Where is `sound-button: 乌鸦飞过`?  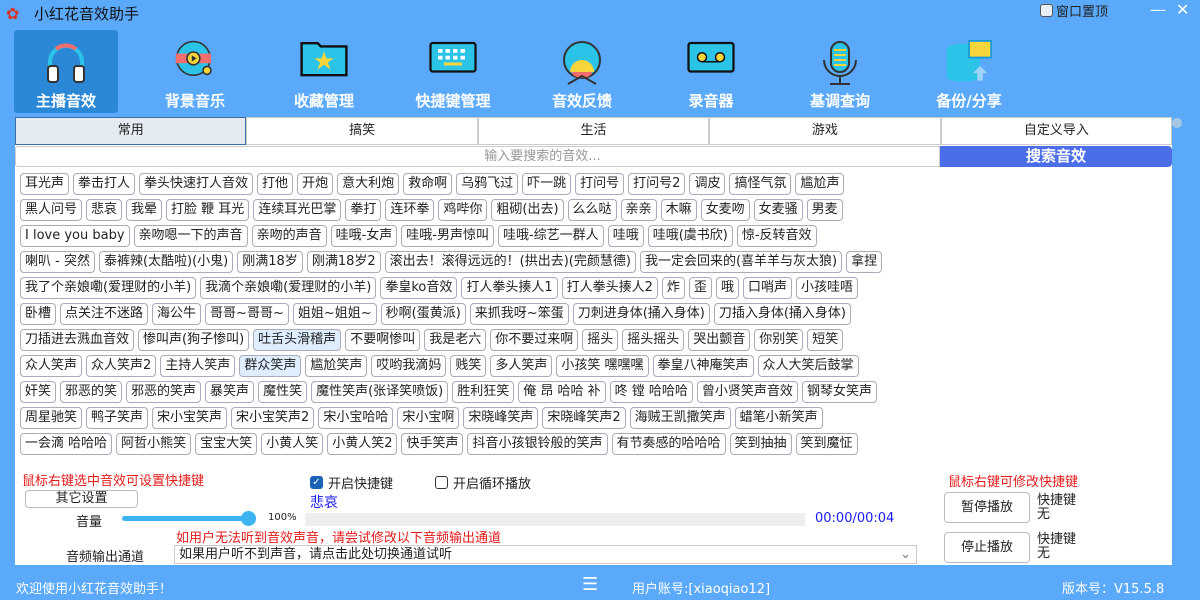 sound-button: 乌鸦飞过 is located at coordinates (487, 184).